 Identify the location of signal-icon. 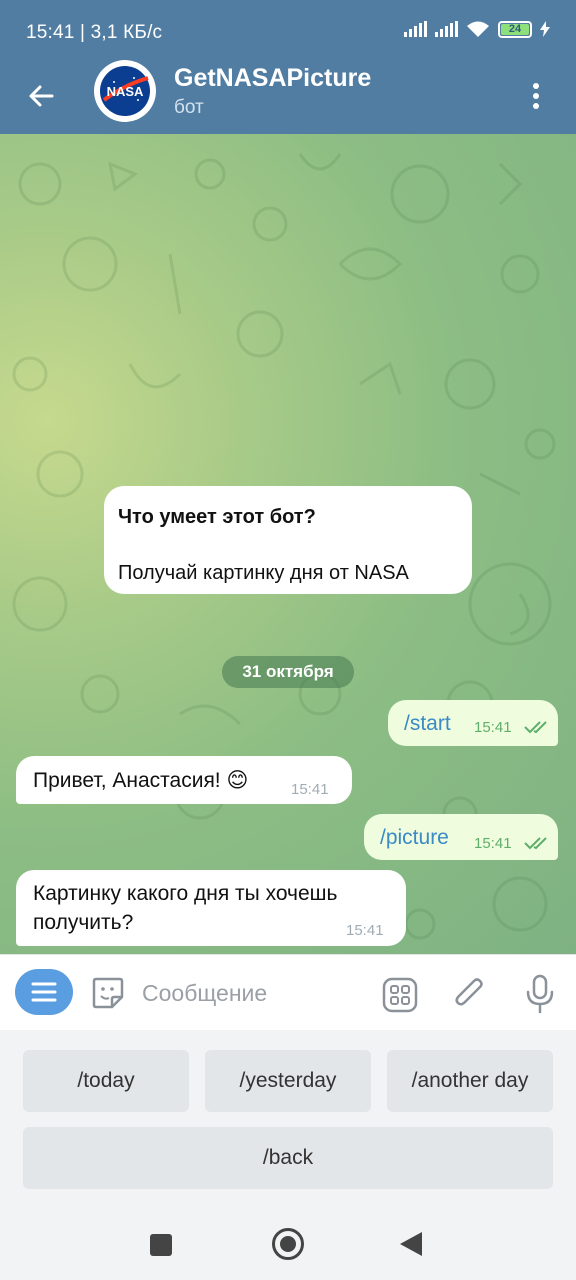
(415, 29).